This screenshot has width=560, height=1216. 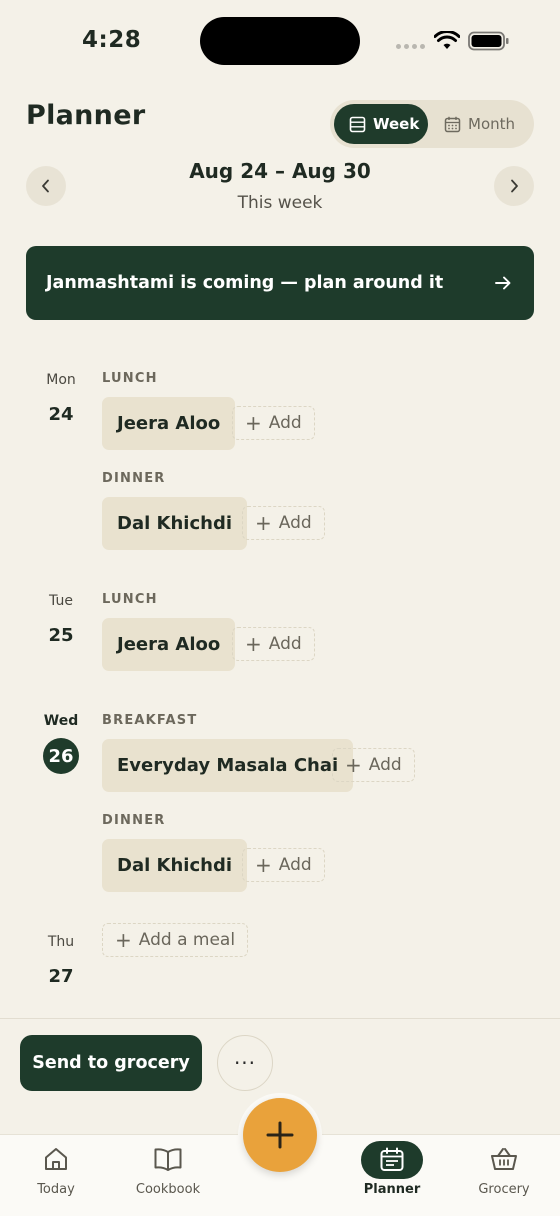 What do you see at coordinates (432, 124) in the screenshot?
I see `view-toggle: Week Month` at bounding box center [432, 124].